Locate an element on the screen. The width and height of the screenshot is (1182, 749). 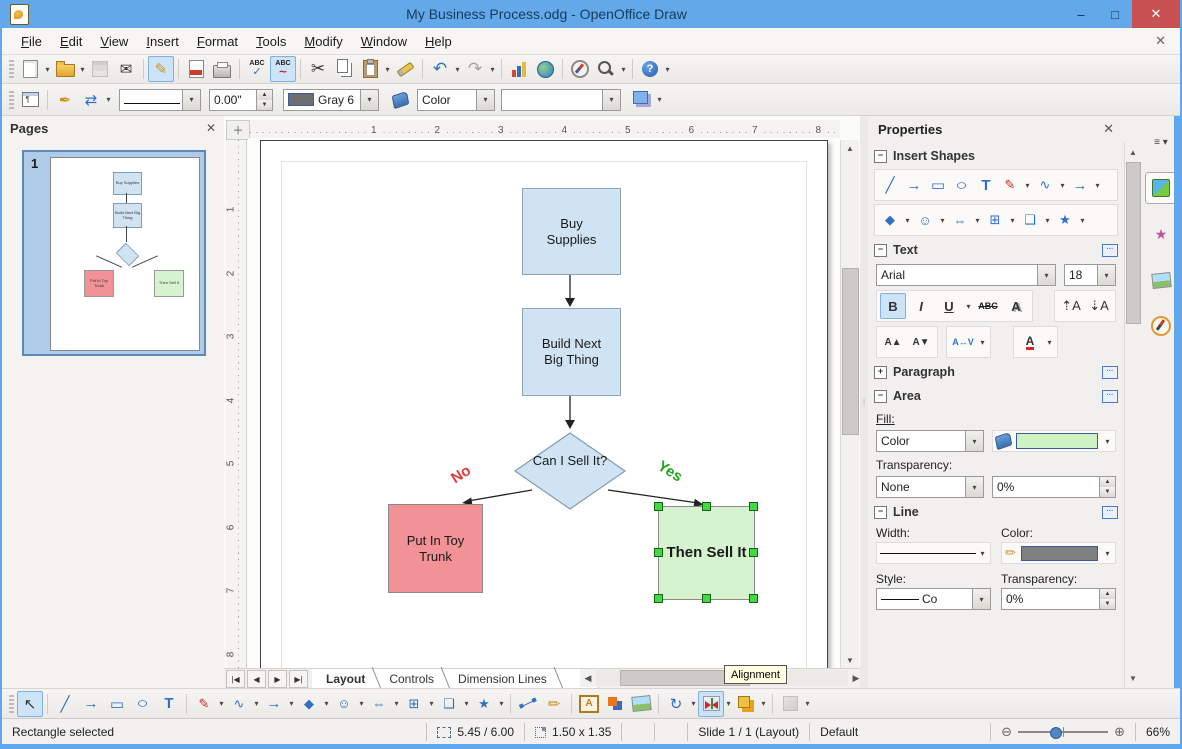
scroll-left-icon: ◀ is located at coordinates (588, 678).